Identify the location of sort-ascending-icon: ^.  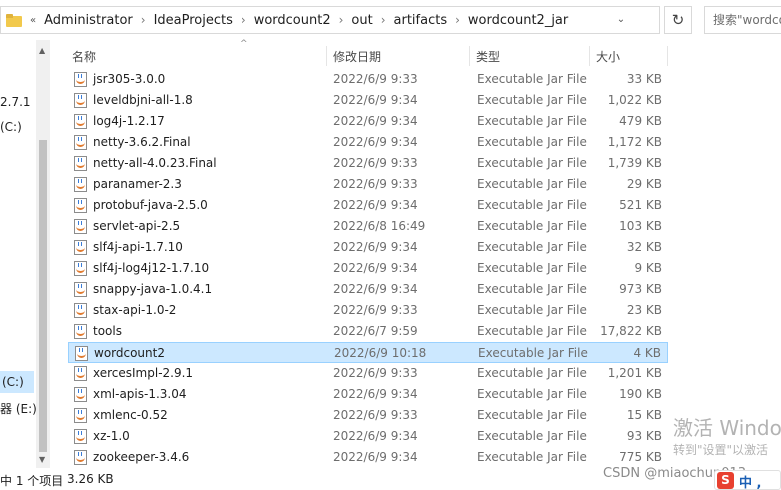
(244, 44).